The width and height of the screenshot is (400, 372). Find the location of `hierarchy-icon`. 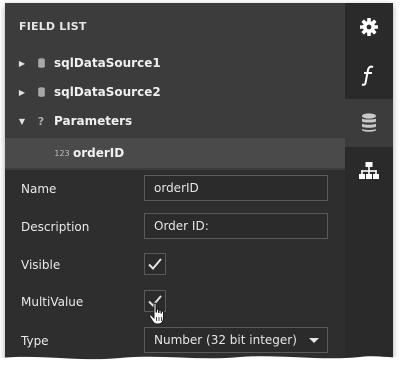

hierarchy-icon is located at coordinates (369, 170).